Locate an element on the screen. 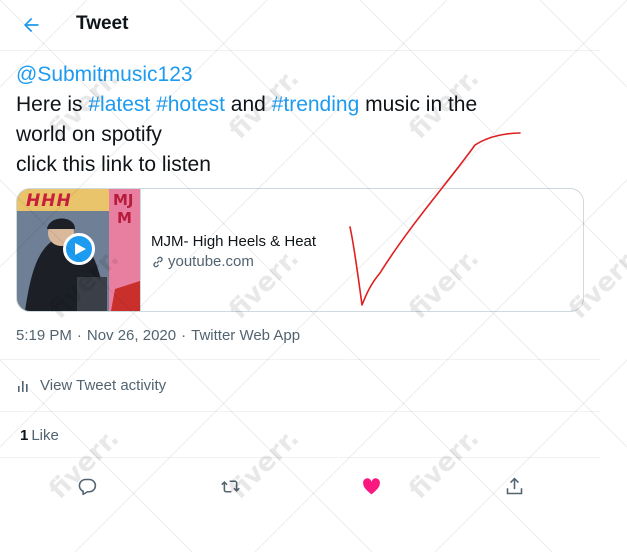  heart-filled-icon is located at coordinates (371, 485).